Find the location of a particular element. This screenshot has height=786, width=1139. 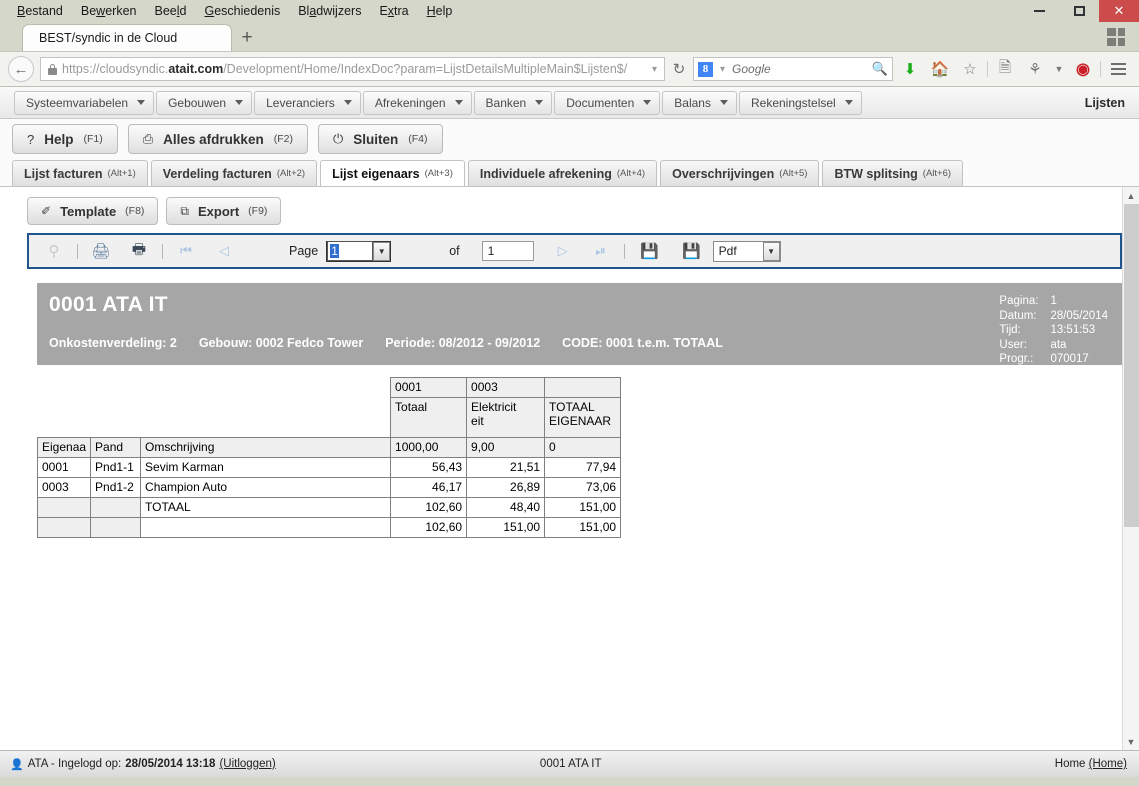

new-tab-button: + is located at coordinates (247, 37).